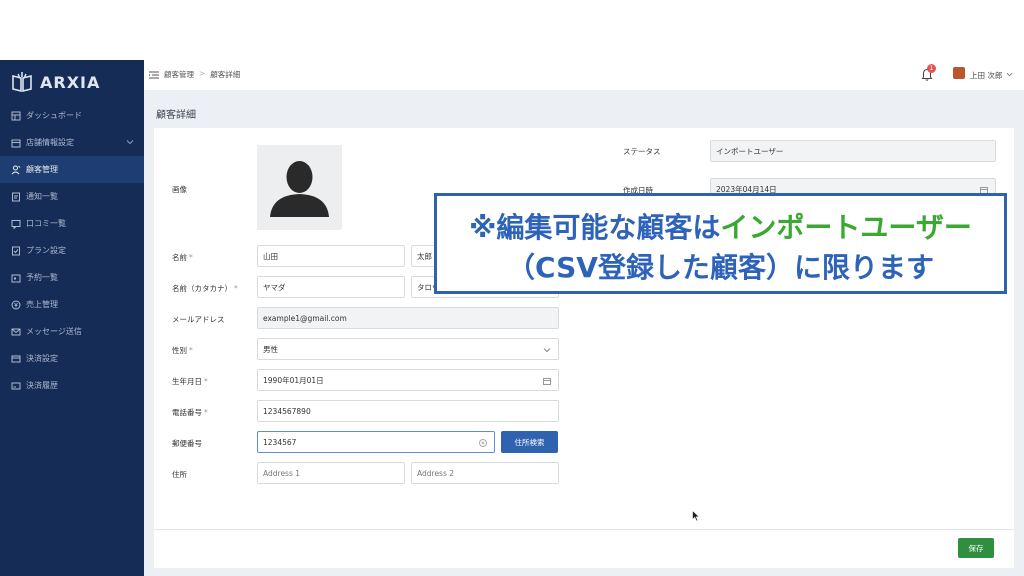 The height and width of the screenshot is (576, 1024). What do you see at coordinates (42, 358) in the screenshot?
I see `sidebar-item-label: 決済設定` at bounding box center [42, 358].